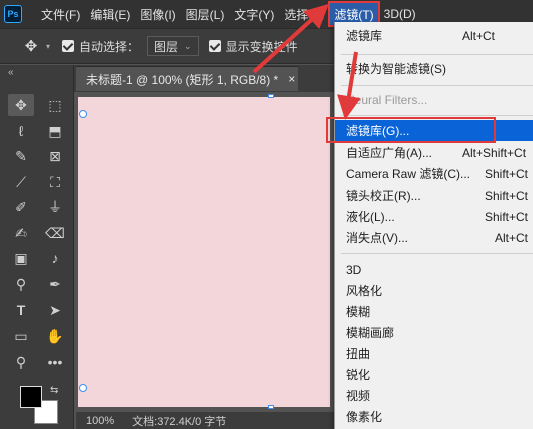 Image resolution: width=533 pixels, height=429 pixels. Describe the element at coordinates (48, 46) in the screenshot. I see `chevron-down-icon: ▾` at that location.